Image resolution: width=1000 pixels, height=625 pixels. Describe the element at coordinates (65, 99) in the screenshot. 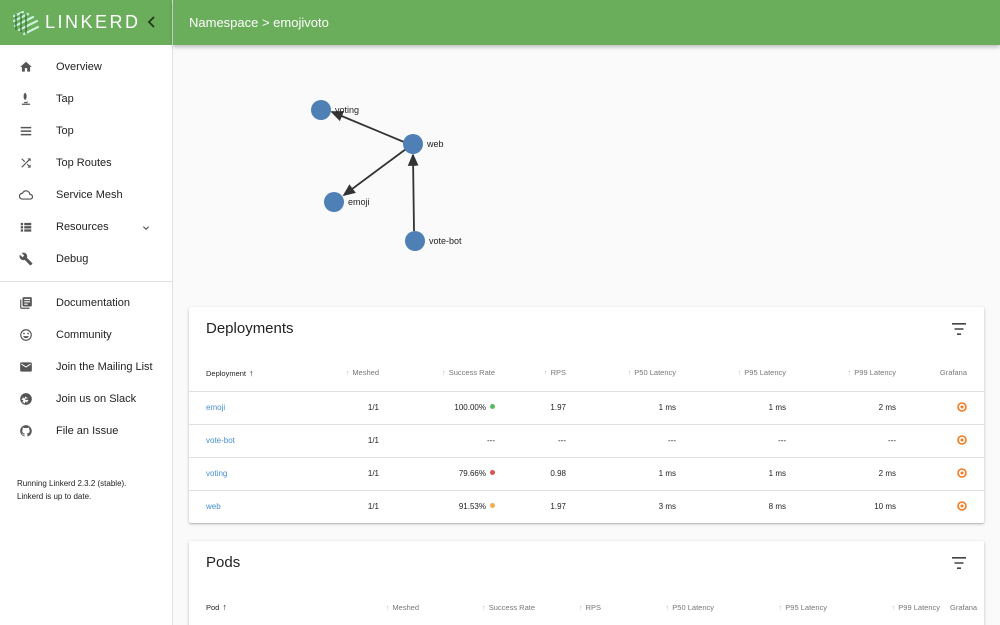

I see `sidebar-item-label: Tap` at that location.